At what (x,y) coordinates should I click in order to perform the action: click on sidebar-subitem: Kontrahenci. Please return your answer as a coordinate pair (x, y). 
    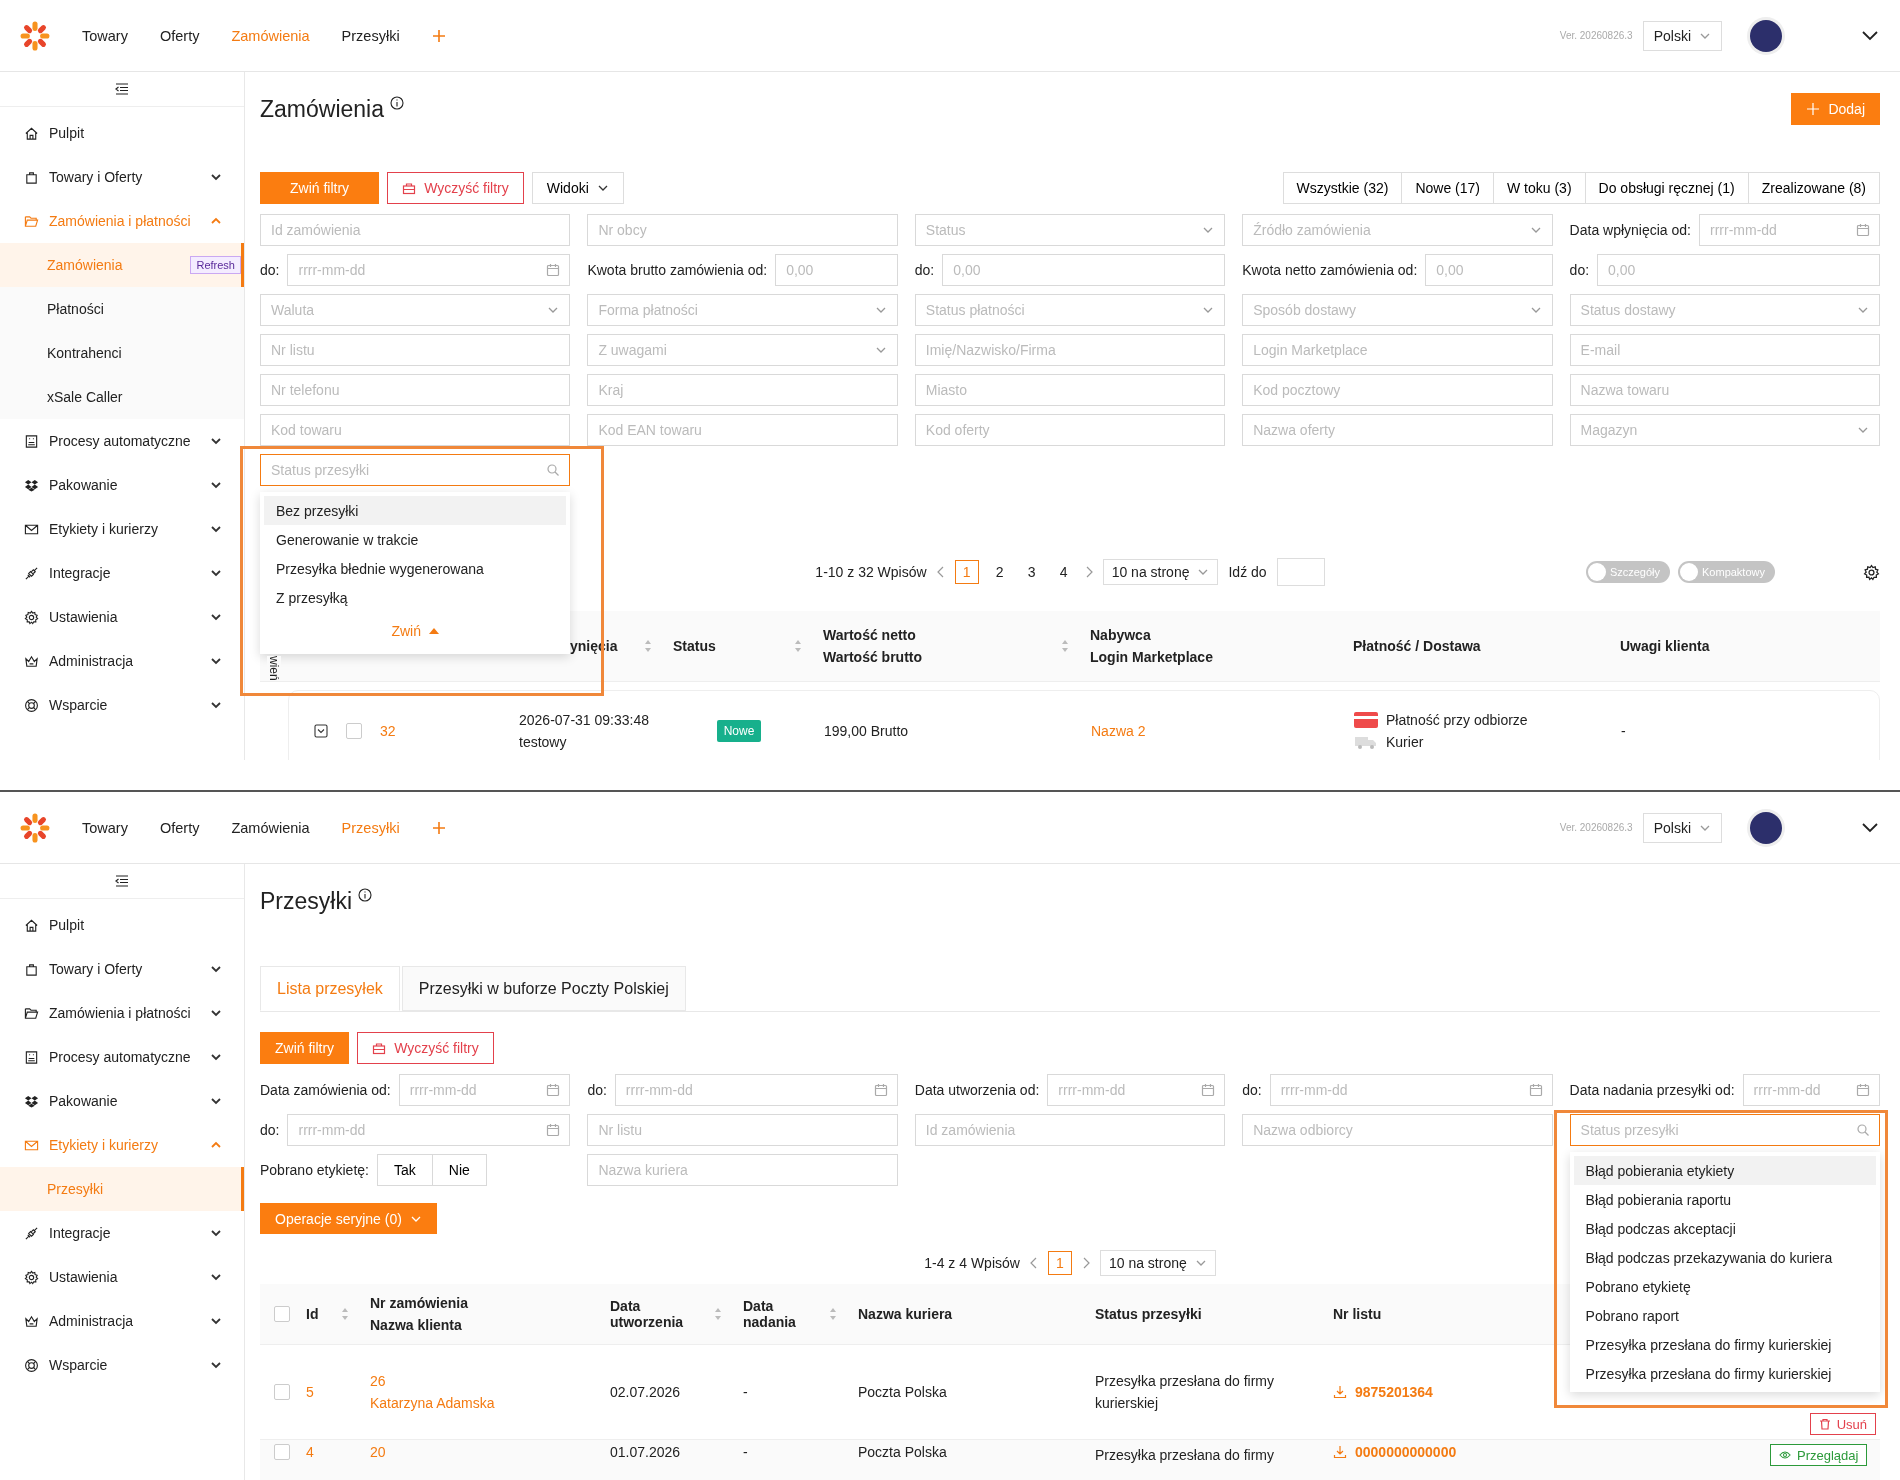
    Looking at the image, I should click on (122, 353).